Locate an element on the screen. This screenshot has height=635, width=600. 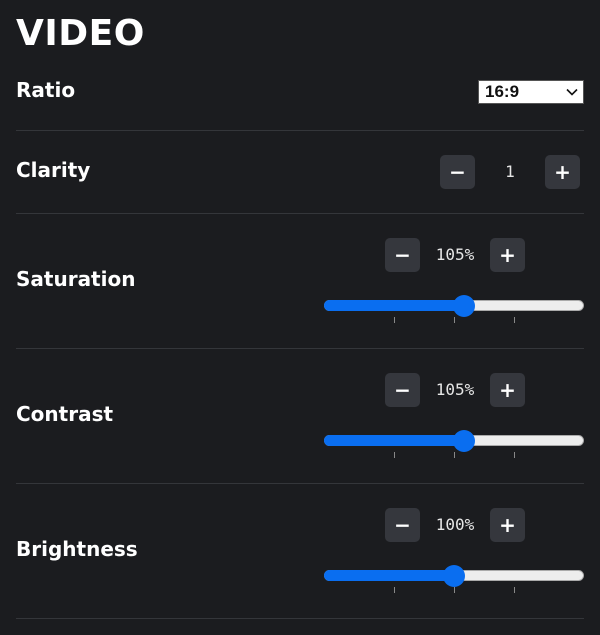
brightness-label: Brightness is located at coordinates (77, 549).